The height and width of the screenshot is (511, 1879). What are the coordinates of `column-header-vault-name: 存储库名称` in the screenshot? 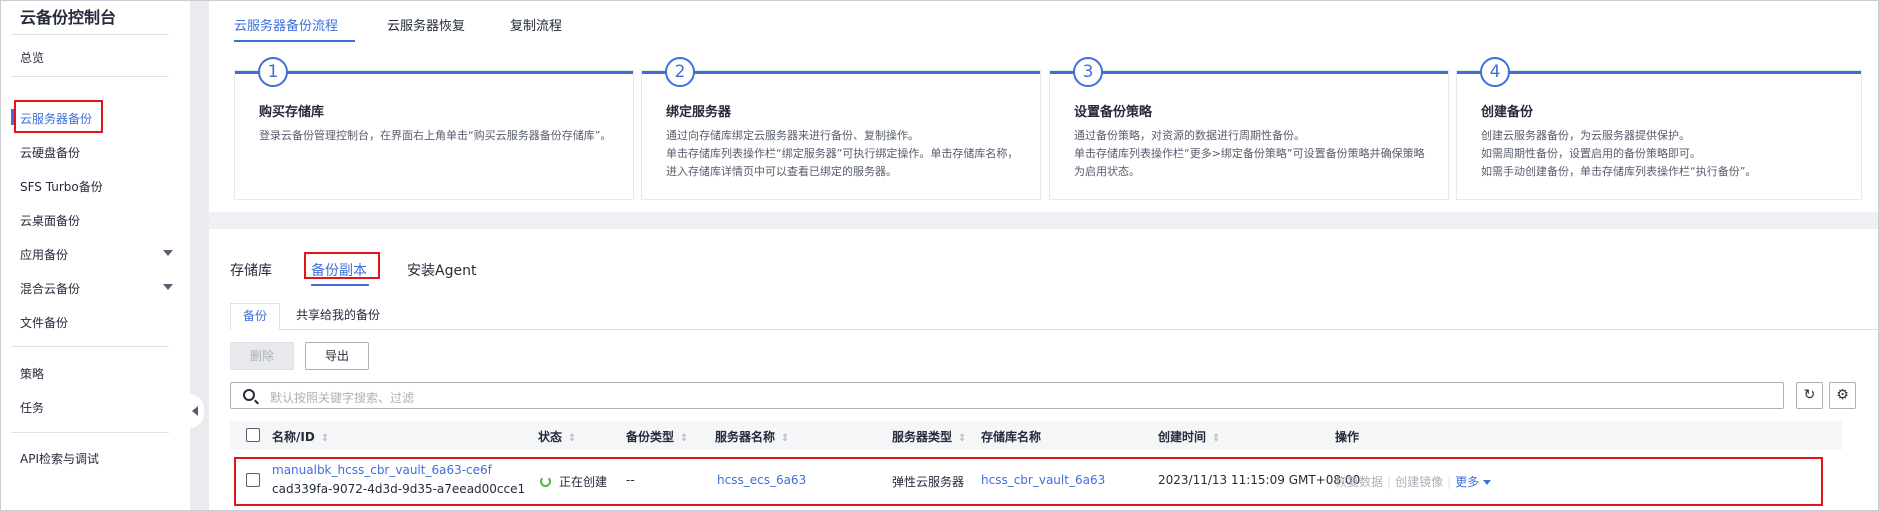 It's located at (1011, 437).